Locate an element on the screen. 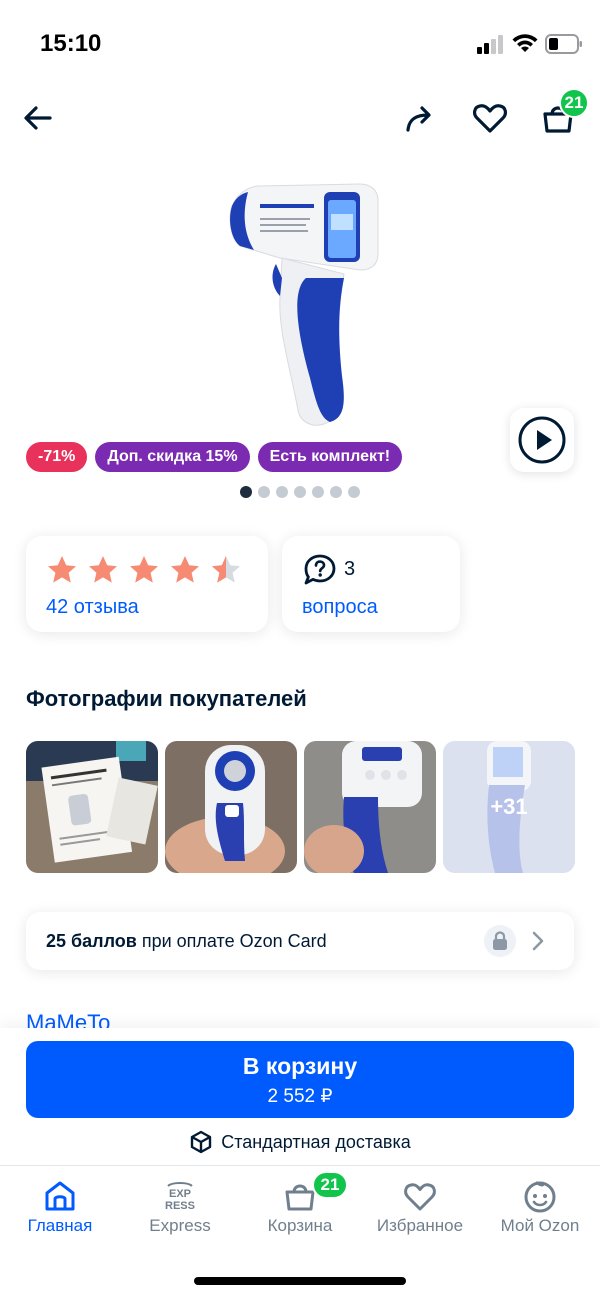 The height and width of the screenshot is (1298, 600). extra-discount-badge: Доп. скидка 15% is located at coordinates (172, 457).